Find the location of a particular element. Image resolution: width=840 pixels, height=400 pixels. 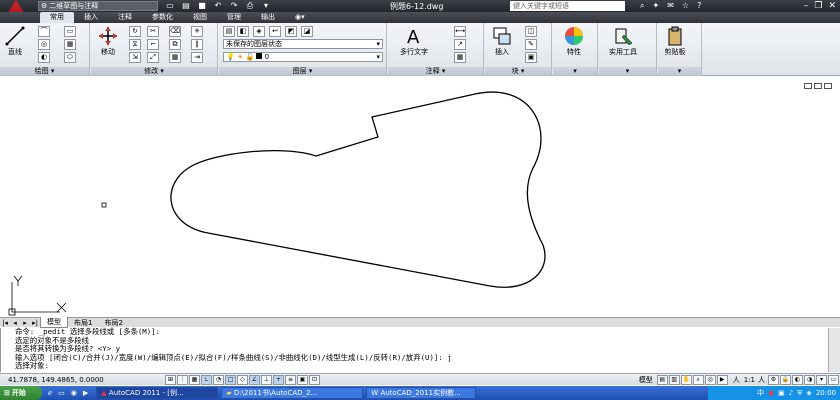

command-prompt: 选择对象: is located at coordinates (421, 366).